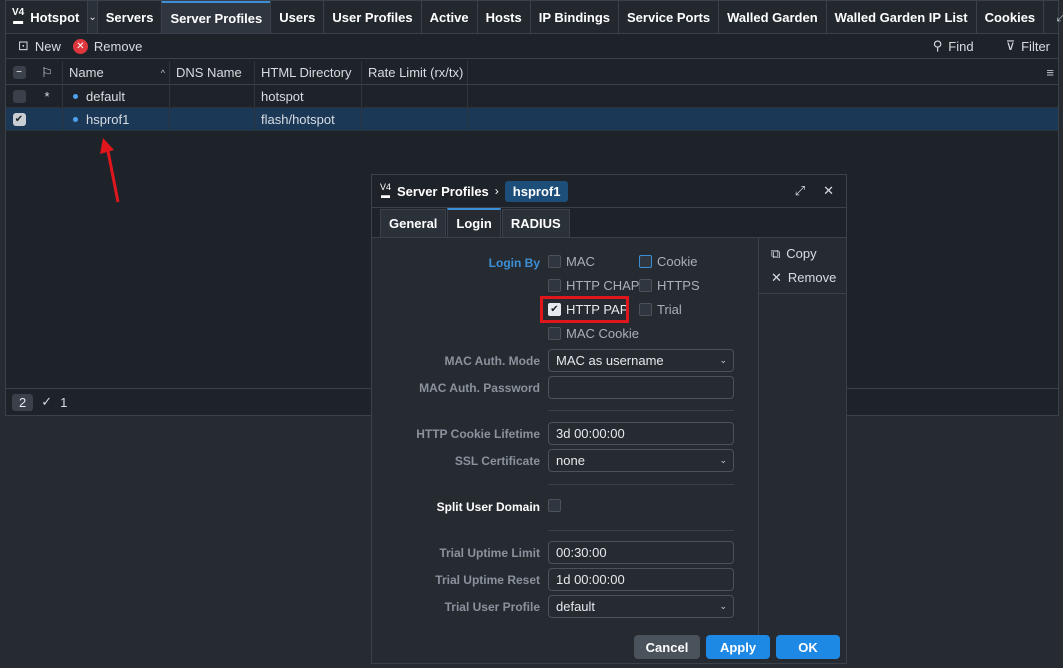  I want to click on tab-service-ports: Service Ports, so click(668, 17).